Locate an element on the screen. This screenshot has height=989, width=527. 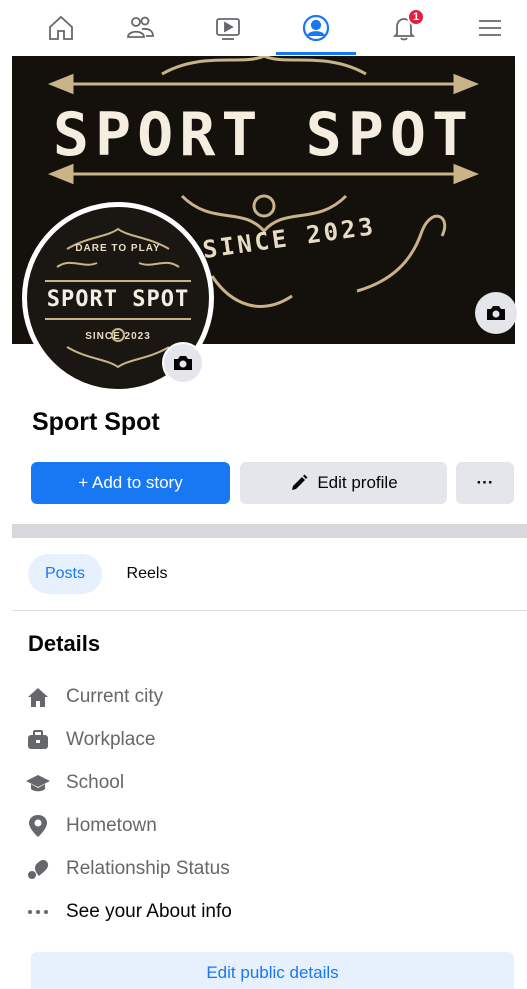
cover-camera-button is located at coordinates (496, 313).